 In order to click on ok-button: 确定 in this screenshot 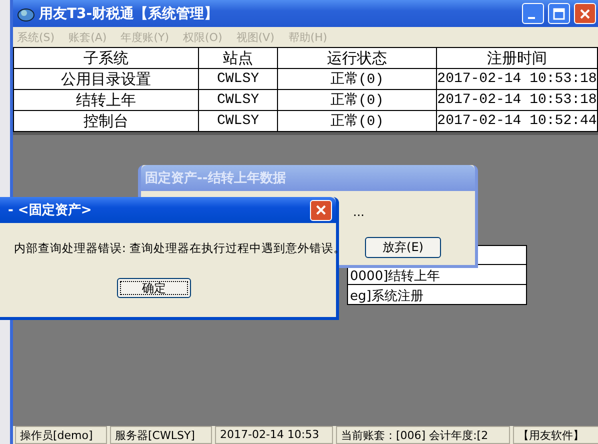, I will do `click(154, 288)`.